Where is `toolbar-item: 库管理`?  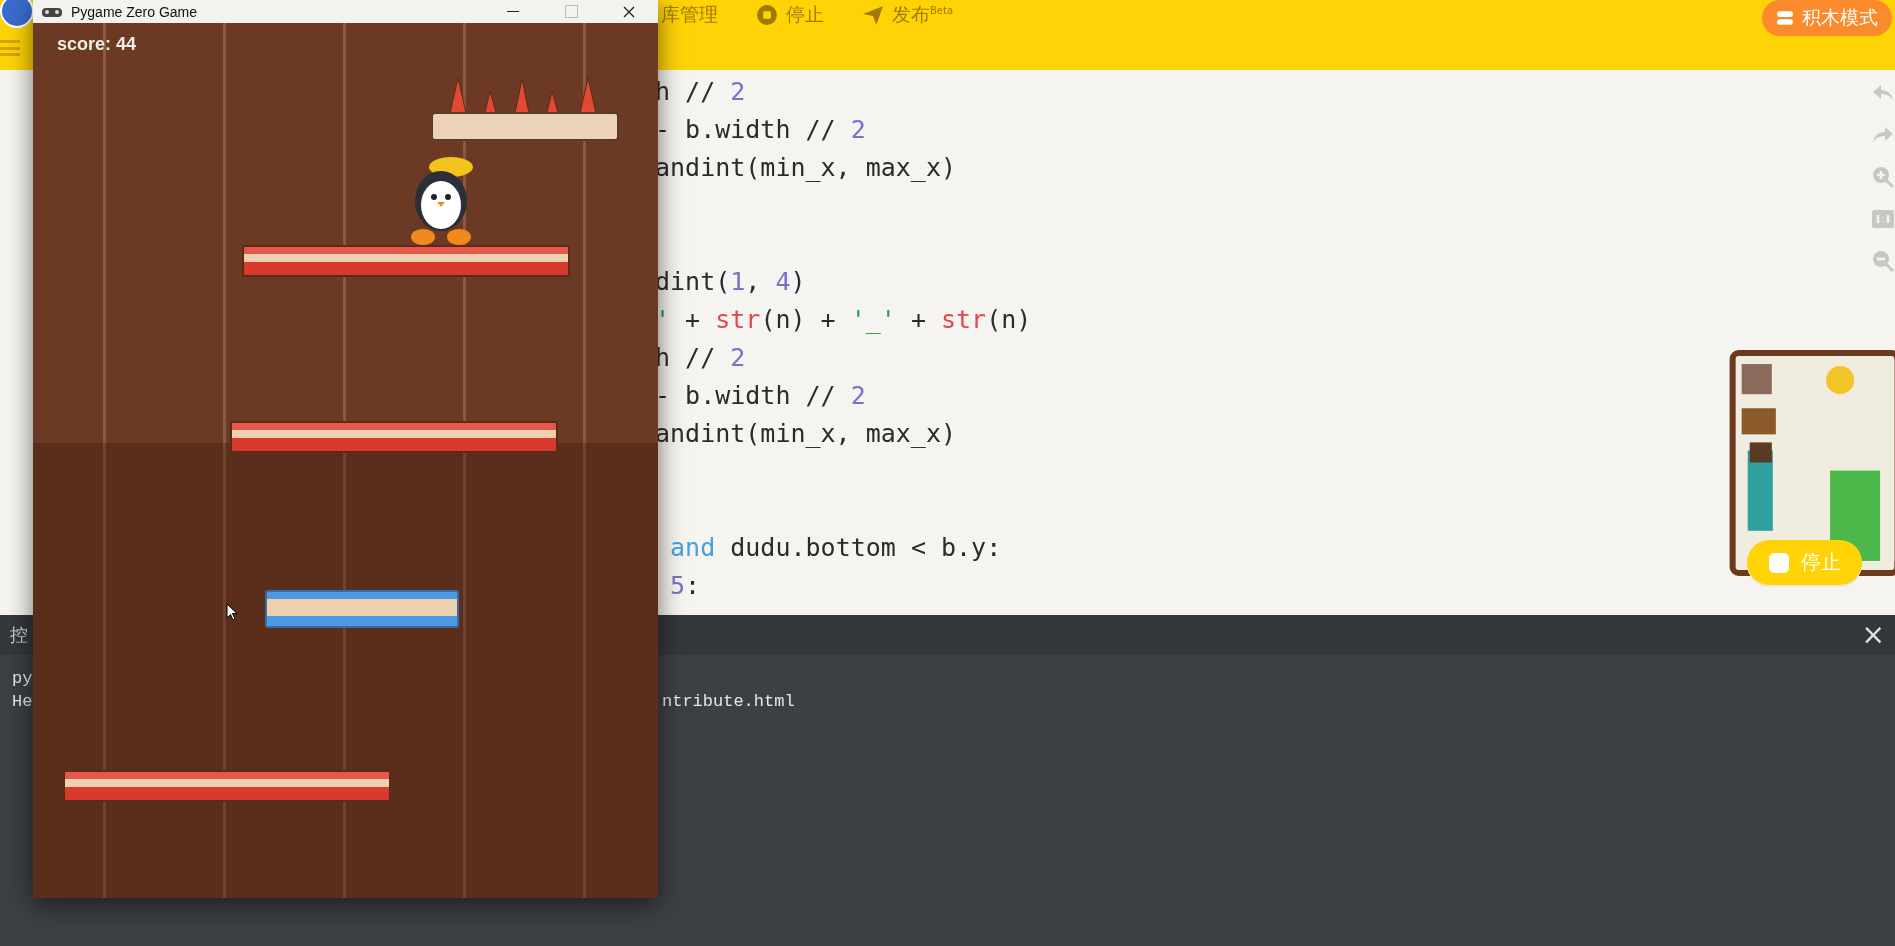
toolbar-item: 库管理 is located at coordinates (689, 15).